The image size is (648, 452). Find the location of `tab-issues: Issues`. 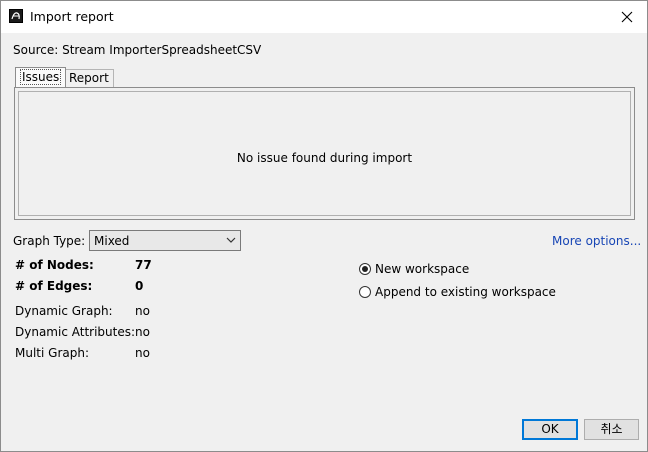

tab-issues: Issues is located at coordinates (41, 77).